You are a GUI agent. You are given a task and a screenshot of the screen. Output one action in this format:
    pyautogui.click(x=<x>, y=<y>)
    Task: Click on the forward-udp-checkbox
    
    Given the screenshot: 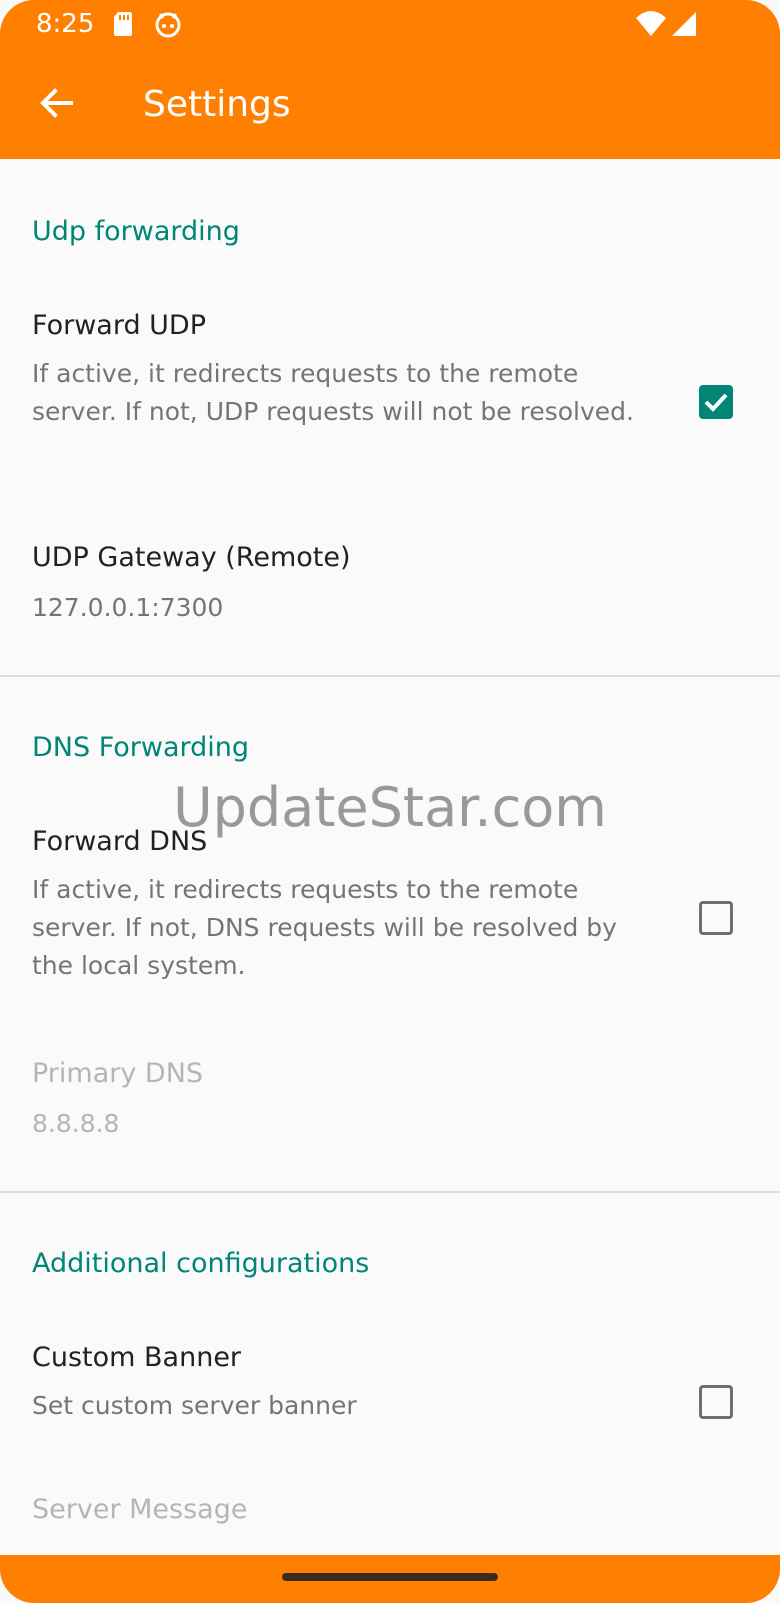 What is the action you would take?
    pyautogui.click(x=716, y=402)
    